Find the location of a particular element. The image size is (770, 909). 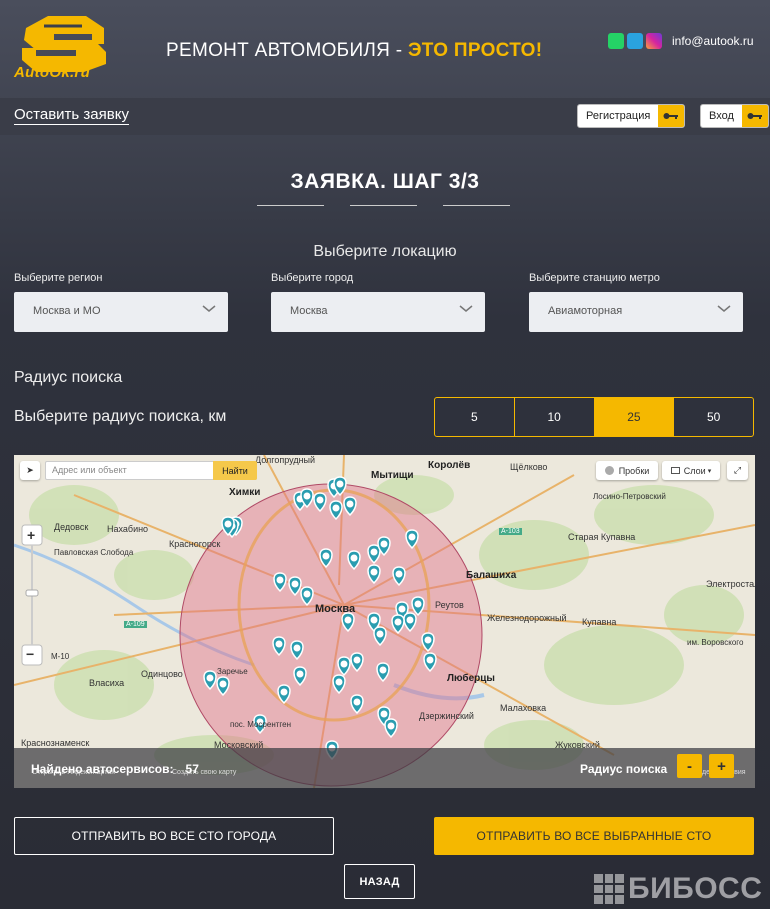

instagram-icon is located at coordinates (654, 41).